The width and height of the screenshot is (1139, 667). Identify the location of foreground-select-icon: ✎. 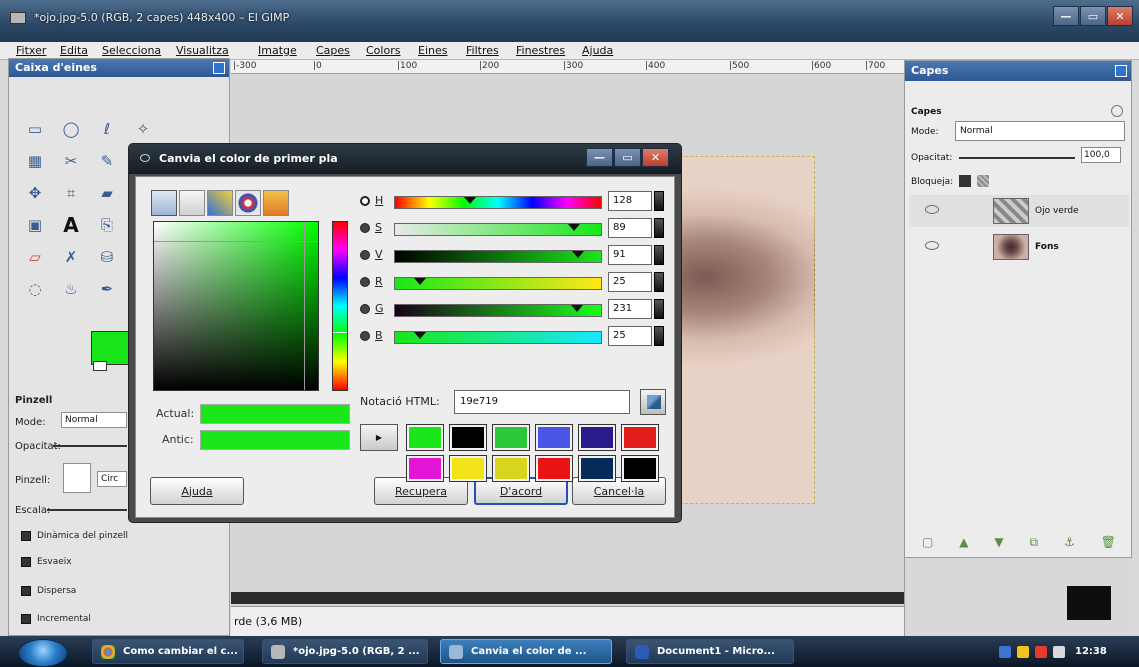
(107, 161).